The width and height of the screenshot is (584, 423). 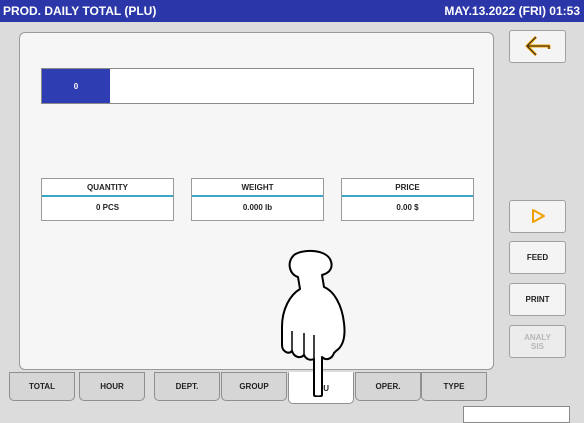 I want to click on date-time: MAY.13.2022 (FRI) 01:53, so click(x=512, y=11).